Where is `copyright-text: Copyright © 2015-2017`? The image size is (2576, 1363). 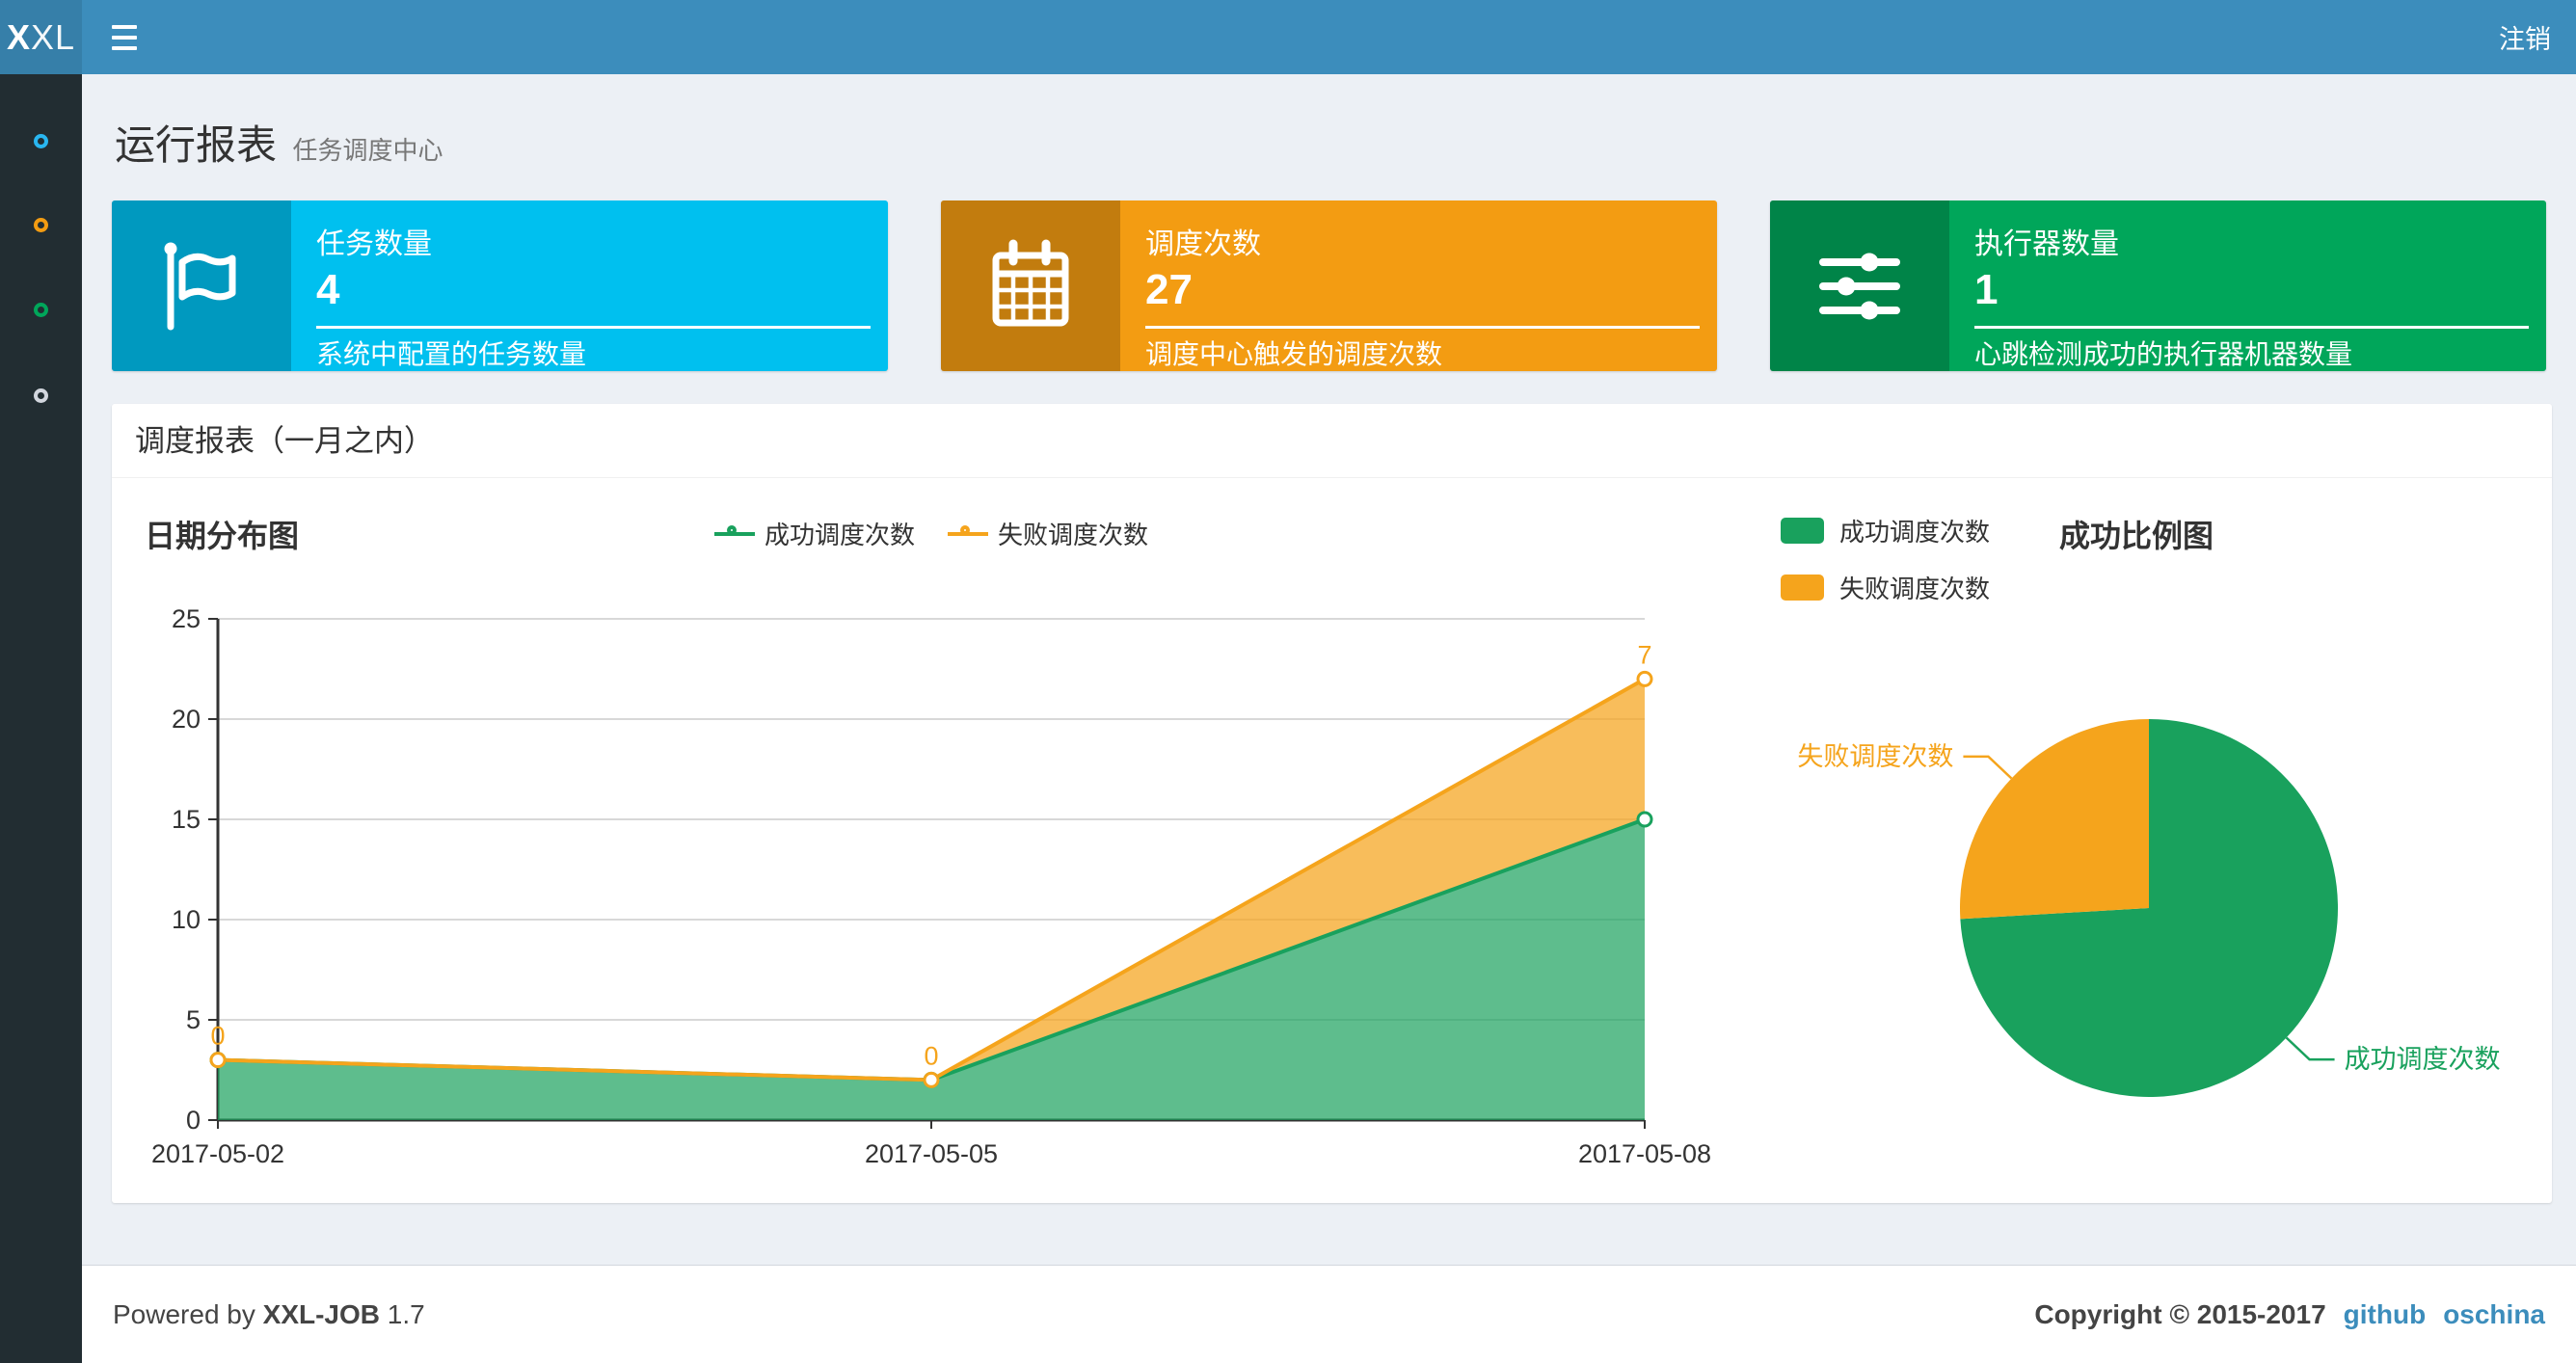
copyright-text: Copyright © 2015-2017 is located at coordinates (2180, 1313).